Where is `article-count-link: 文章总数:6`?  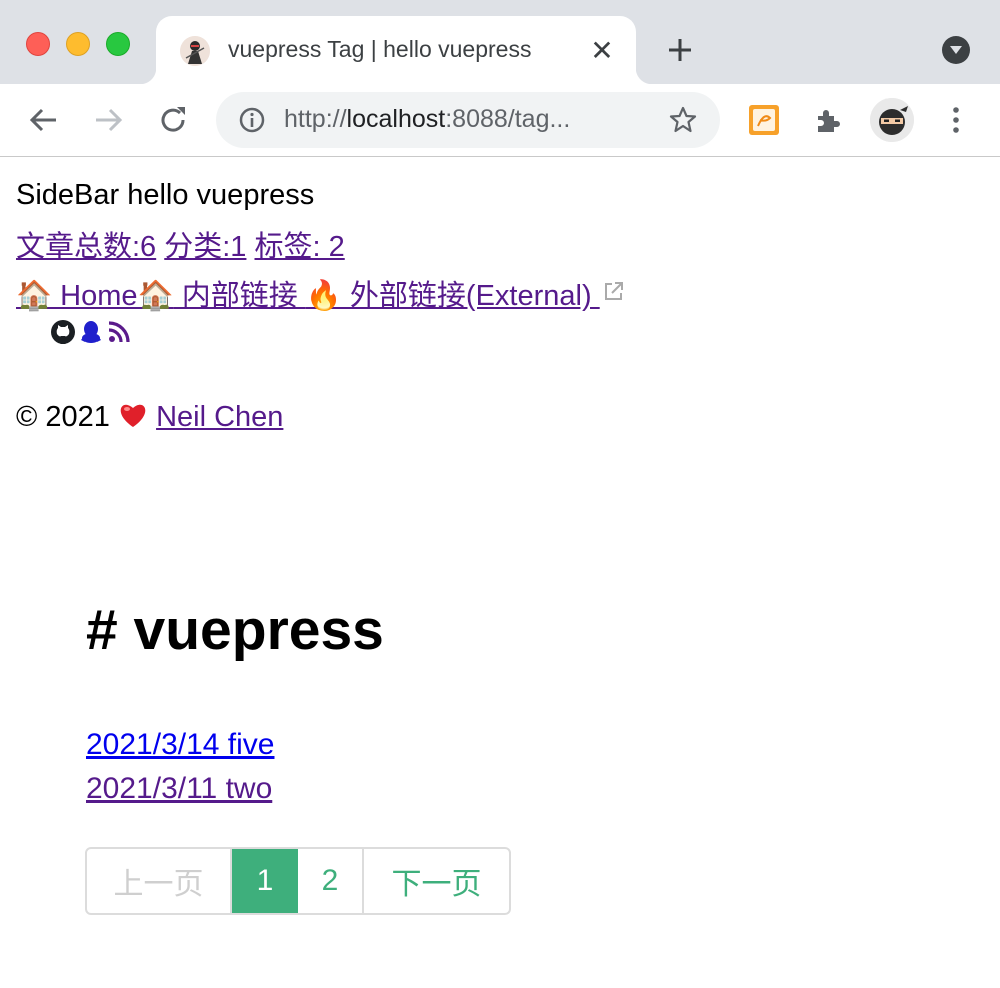
article-count-link: 文章总数:6 is located at coordinates (86, 247).